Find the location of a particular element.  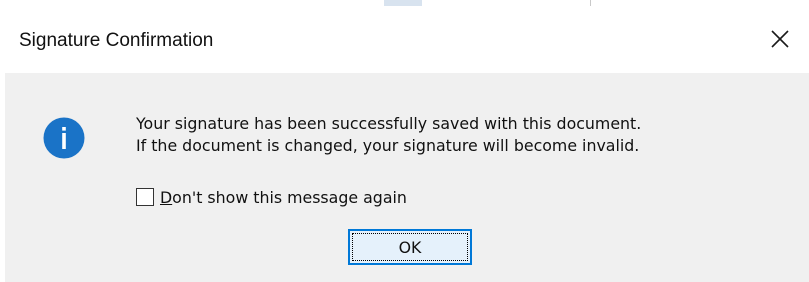

checkbox-accelerator: D is located at coordinates (166, 197).